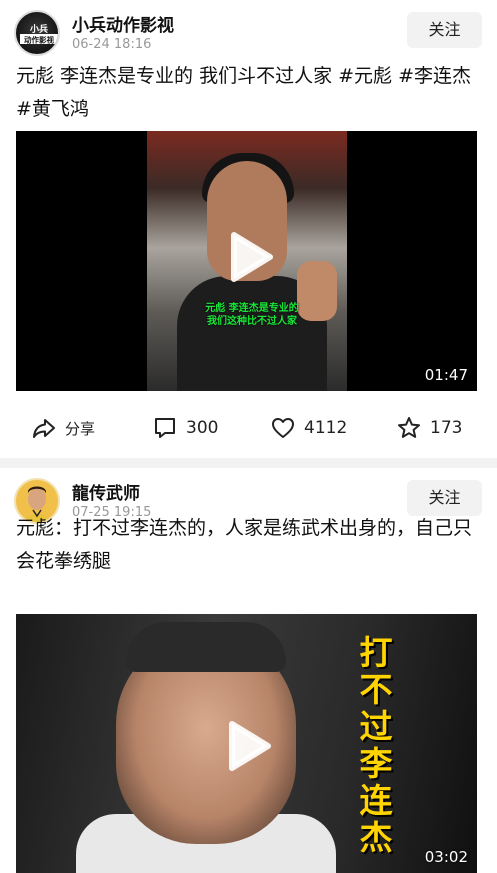 This screenshot has height=873, width=497. I want to click on video-duration: 03:02, so click(446, 857).